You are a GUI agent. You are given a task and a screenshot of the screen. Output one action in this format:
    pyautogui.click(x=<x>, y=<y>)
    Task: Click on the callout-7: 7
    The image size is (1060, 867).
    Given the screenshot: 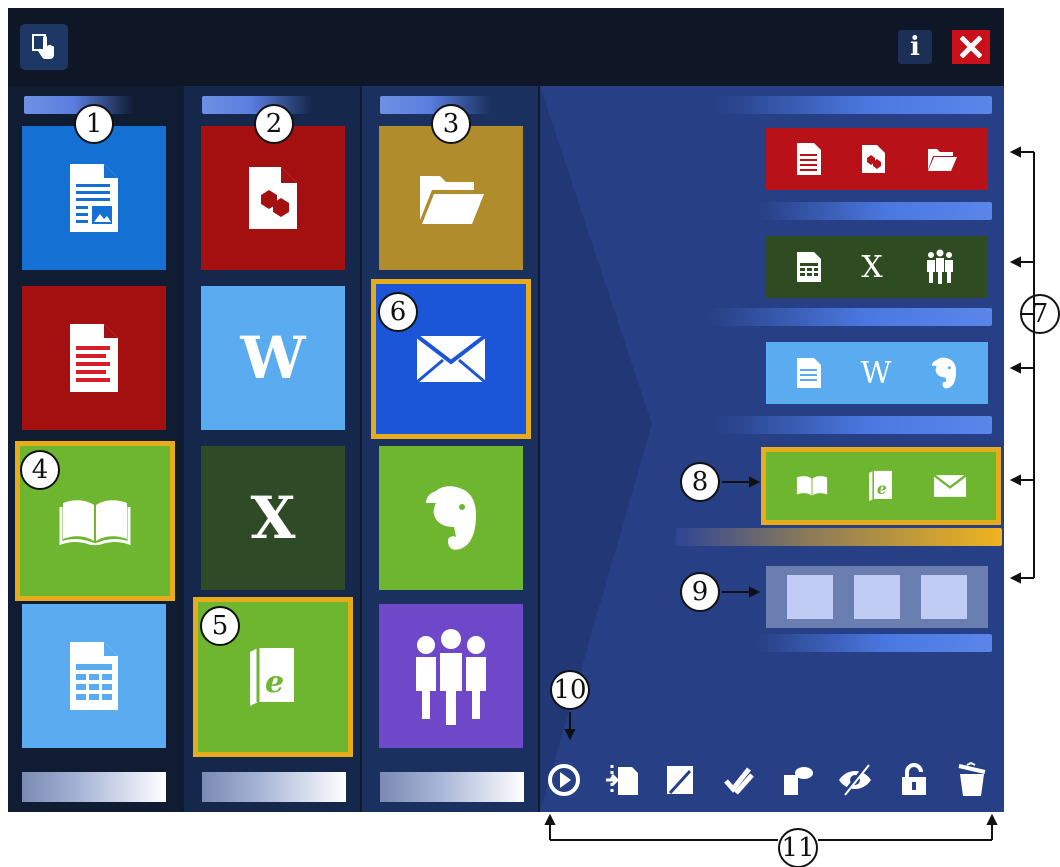 What is the action you would take?
    pyautogui.click(x=1040, y=314)
    